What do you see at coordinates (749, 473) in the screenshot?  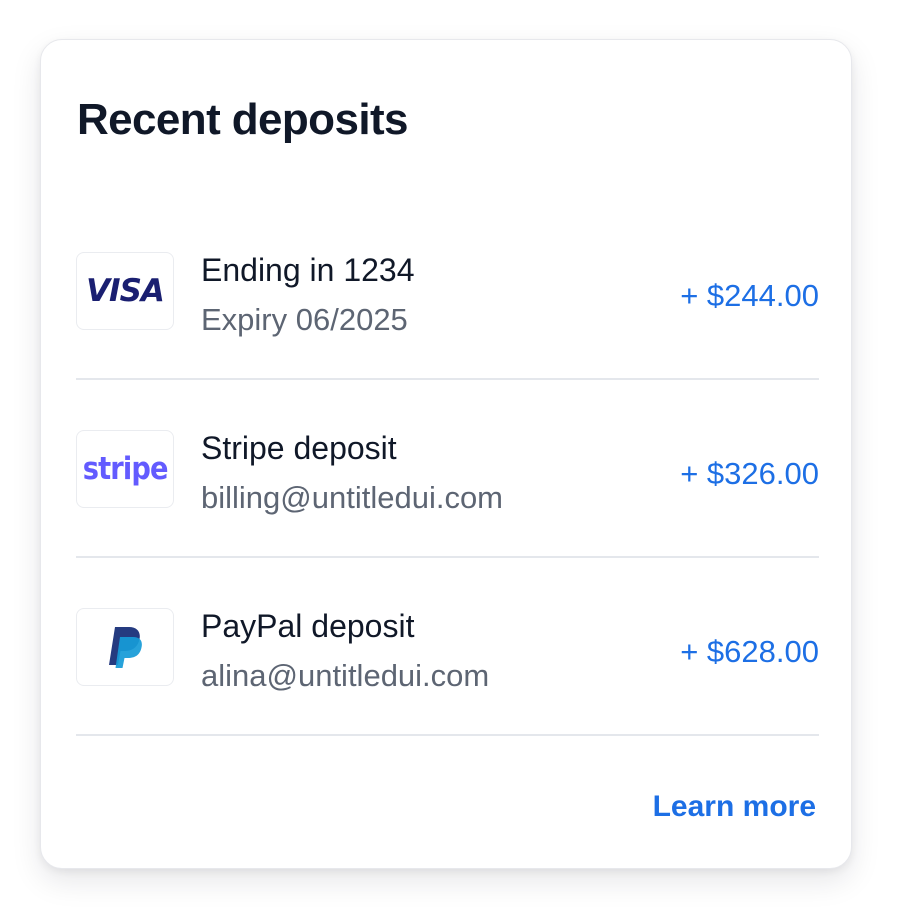 I see `deposit-amount: + $326.00` at bounding box center [749, 473].